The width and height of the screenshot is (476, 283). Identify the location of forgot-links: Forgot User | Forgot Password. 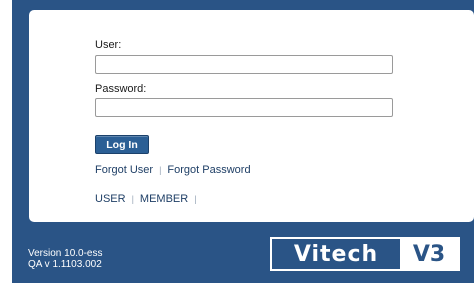
(173, 170).